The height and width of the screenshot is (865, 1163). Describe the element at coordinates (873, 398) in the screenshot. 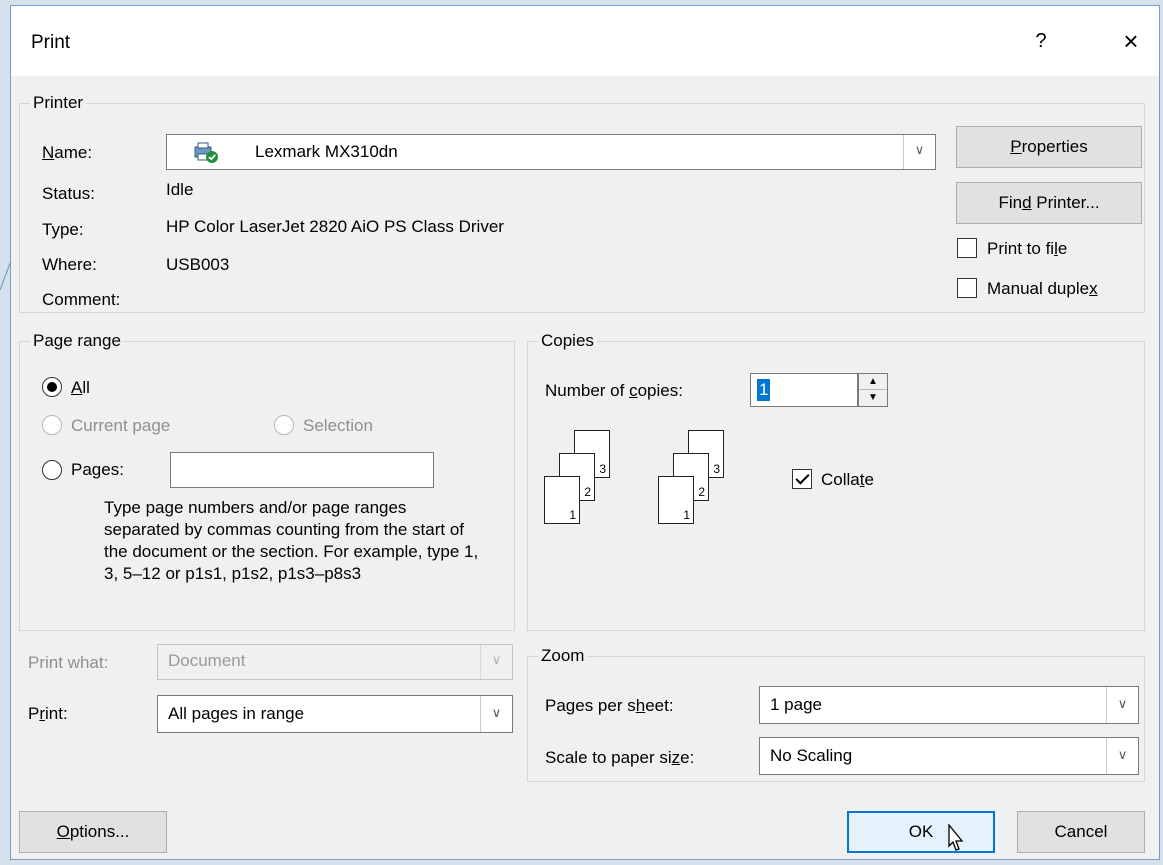

I see `spin-down-icon: ▼` at that location.